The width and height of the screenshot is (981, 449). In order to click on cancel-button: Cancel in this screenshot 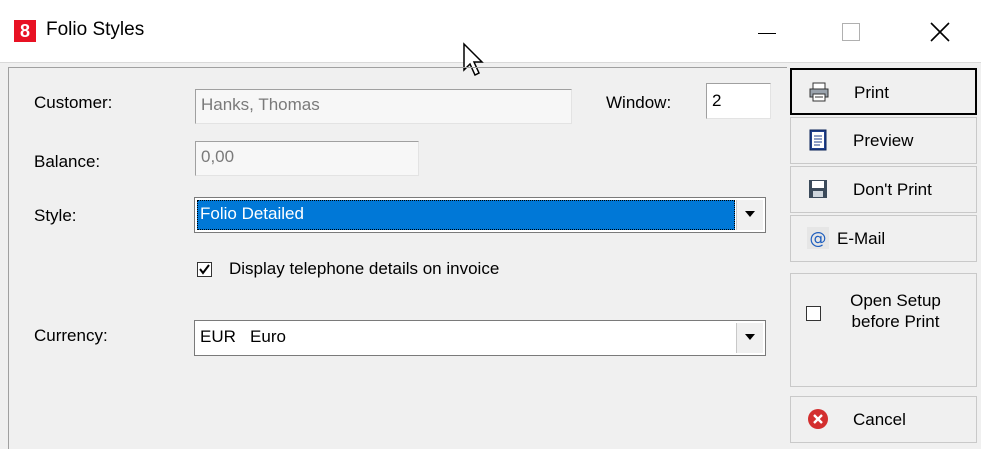, I will do `click(883, 419)`.